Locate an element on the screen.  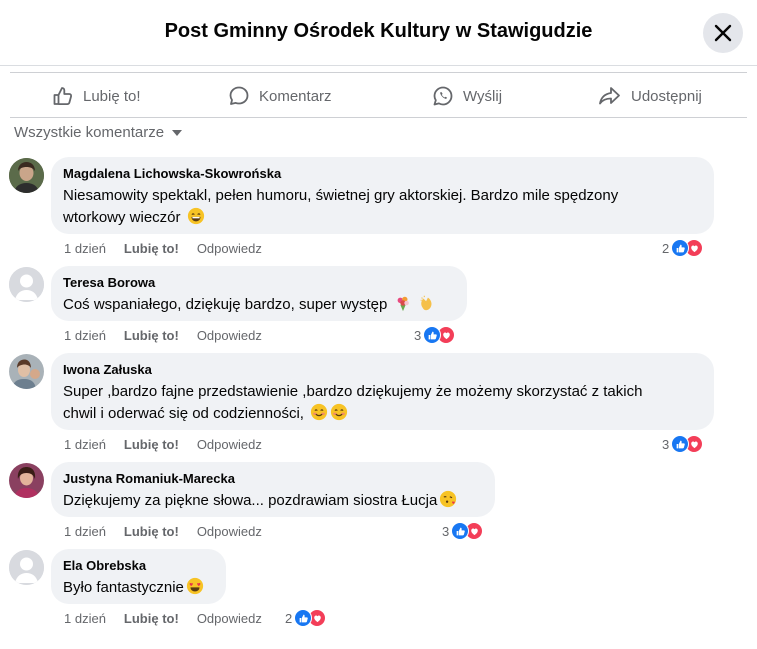
whatsapp-icon is located at coordinates (443, 96).